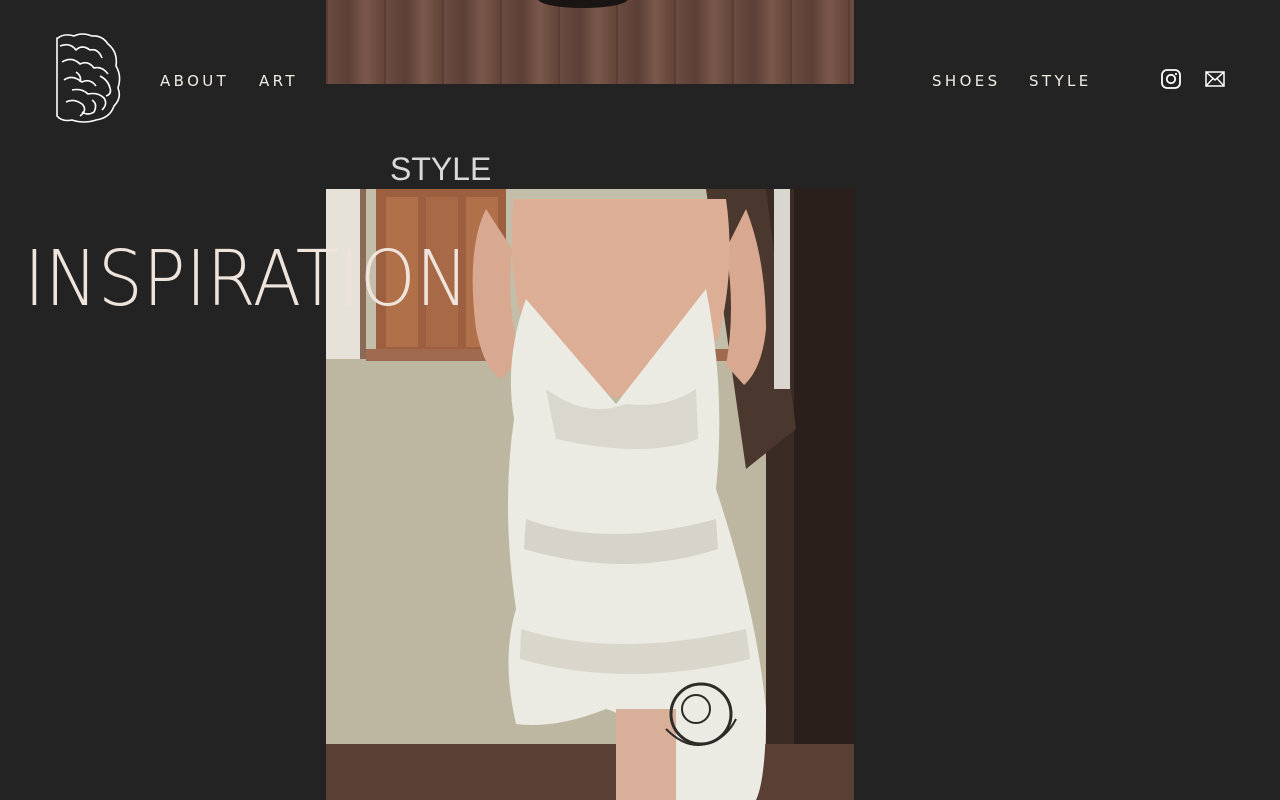 The width and height of the screenshot is (1280, 800). What do you see at coordinates (1060, 81) in the screenshot?
I see `nav-style: STYLE` at bounding box center [1060, 81].